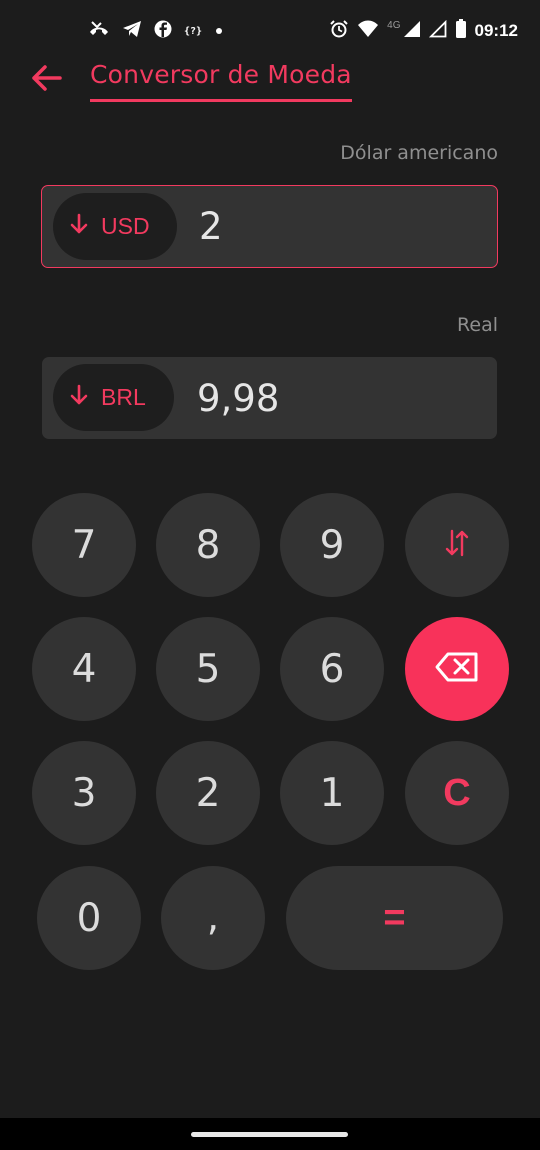 This screenshot has width=540, height=1150. I want to click on key-1: 1, so click(332, 793).